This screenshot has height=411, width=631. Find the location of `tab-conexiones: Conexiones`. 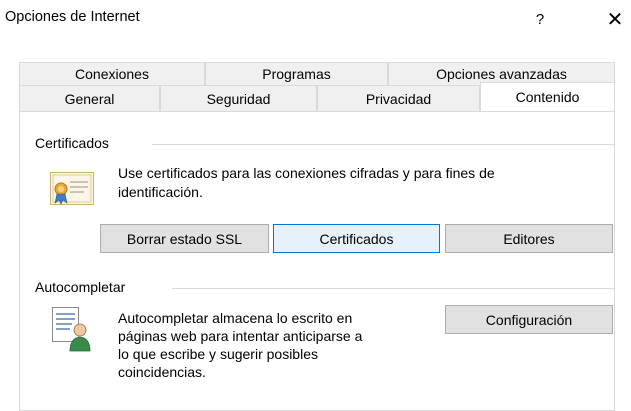

tab-conexiones: Conexiones is located at coordinates (112, 73).